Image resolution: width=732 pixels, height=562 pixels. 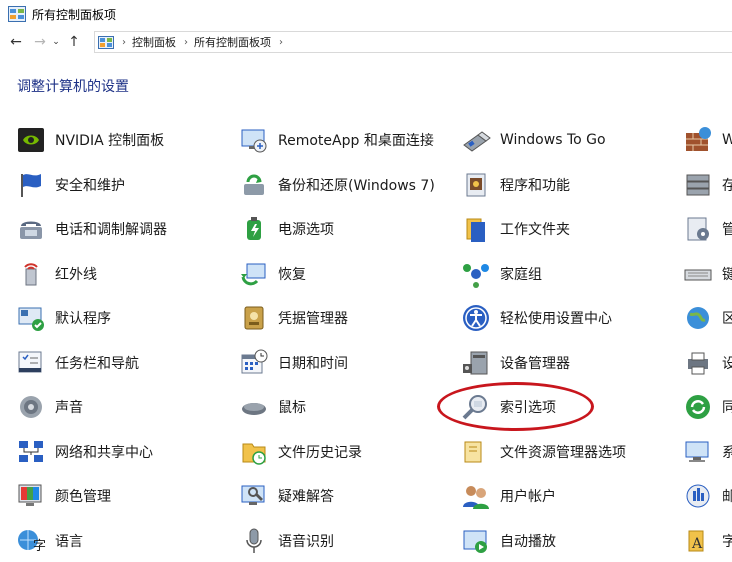 I want to click on mail-icon, so click(x=698, y=496).